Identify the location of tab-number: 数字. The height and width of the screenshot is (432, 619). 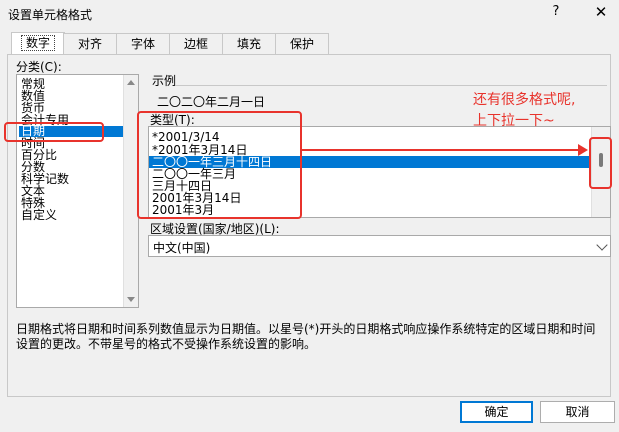
(38, 43).